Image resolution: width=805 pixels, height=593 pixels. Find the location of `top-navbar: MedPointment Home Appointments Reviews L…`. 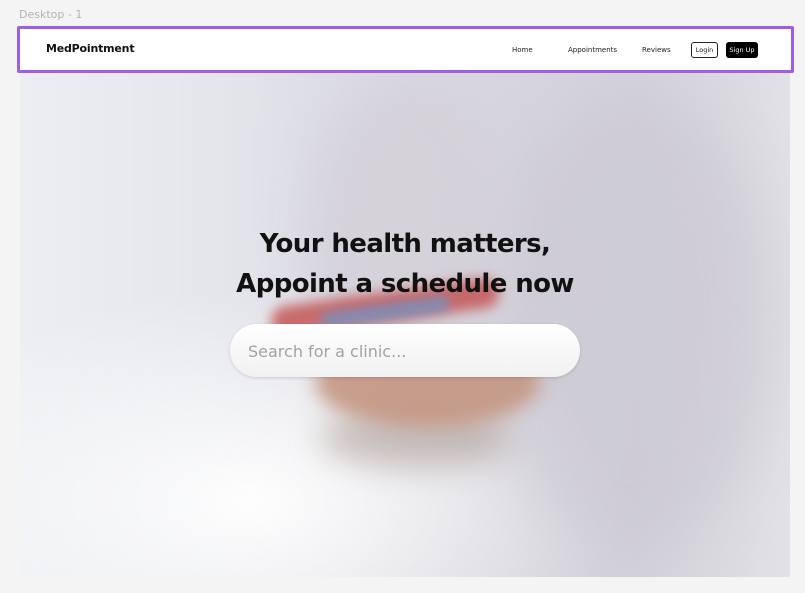

top-navbar: MedPointment Home Appointments Reviews L… is located at coordinates (405, 49).